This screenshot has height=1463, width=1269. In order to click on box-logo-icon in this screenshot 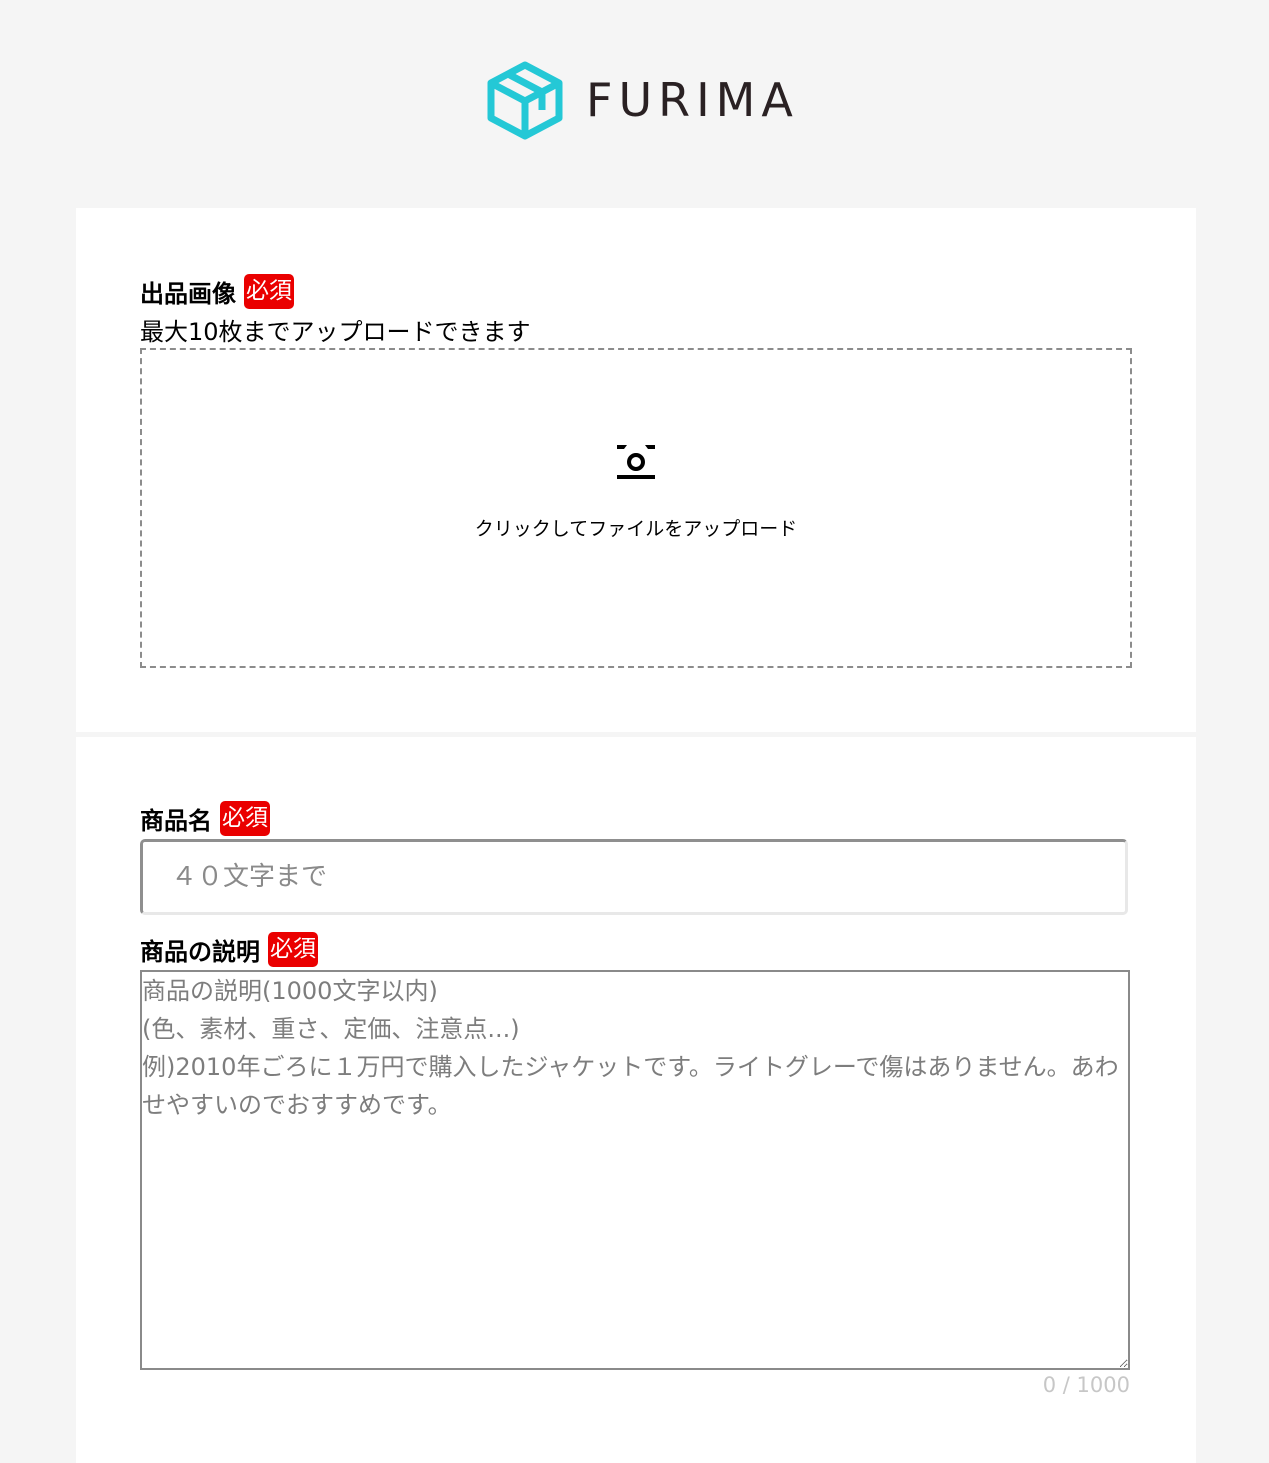, I will do `click(525, 100)`.